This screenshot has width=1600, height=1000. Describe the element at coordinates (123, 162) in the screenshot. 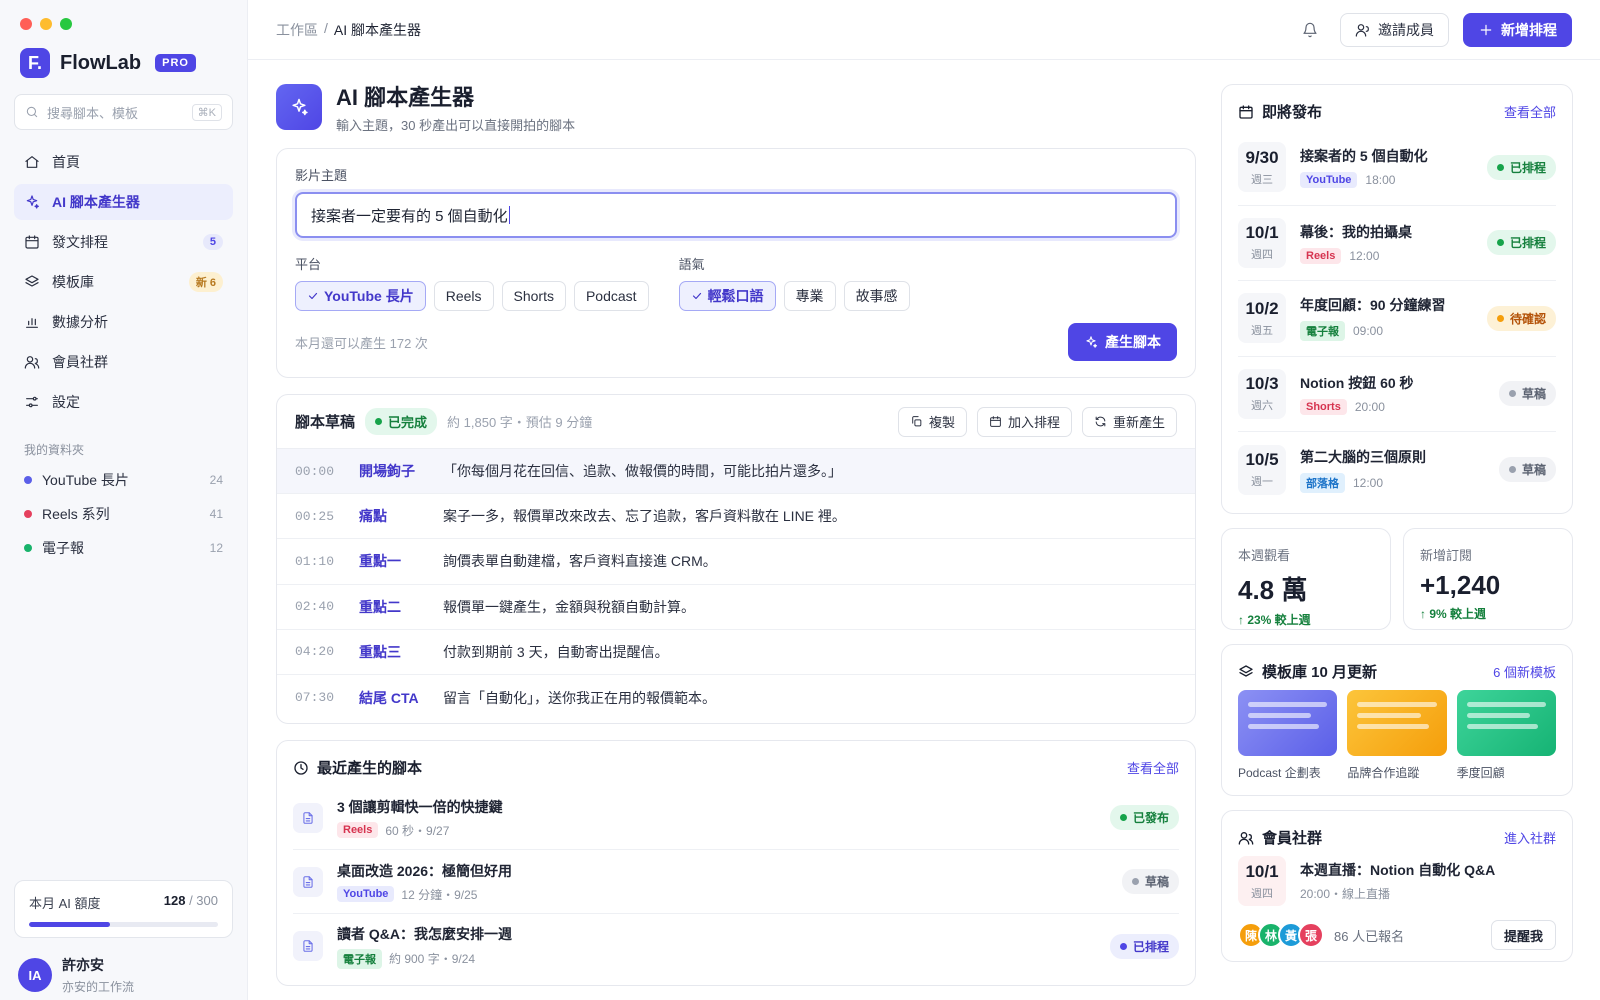

I see `sidebar-item-home: 首頁` at that location.